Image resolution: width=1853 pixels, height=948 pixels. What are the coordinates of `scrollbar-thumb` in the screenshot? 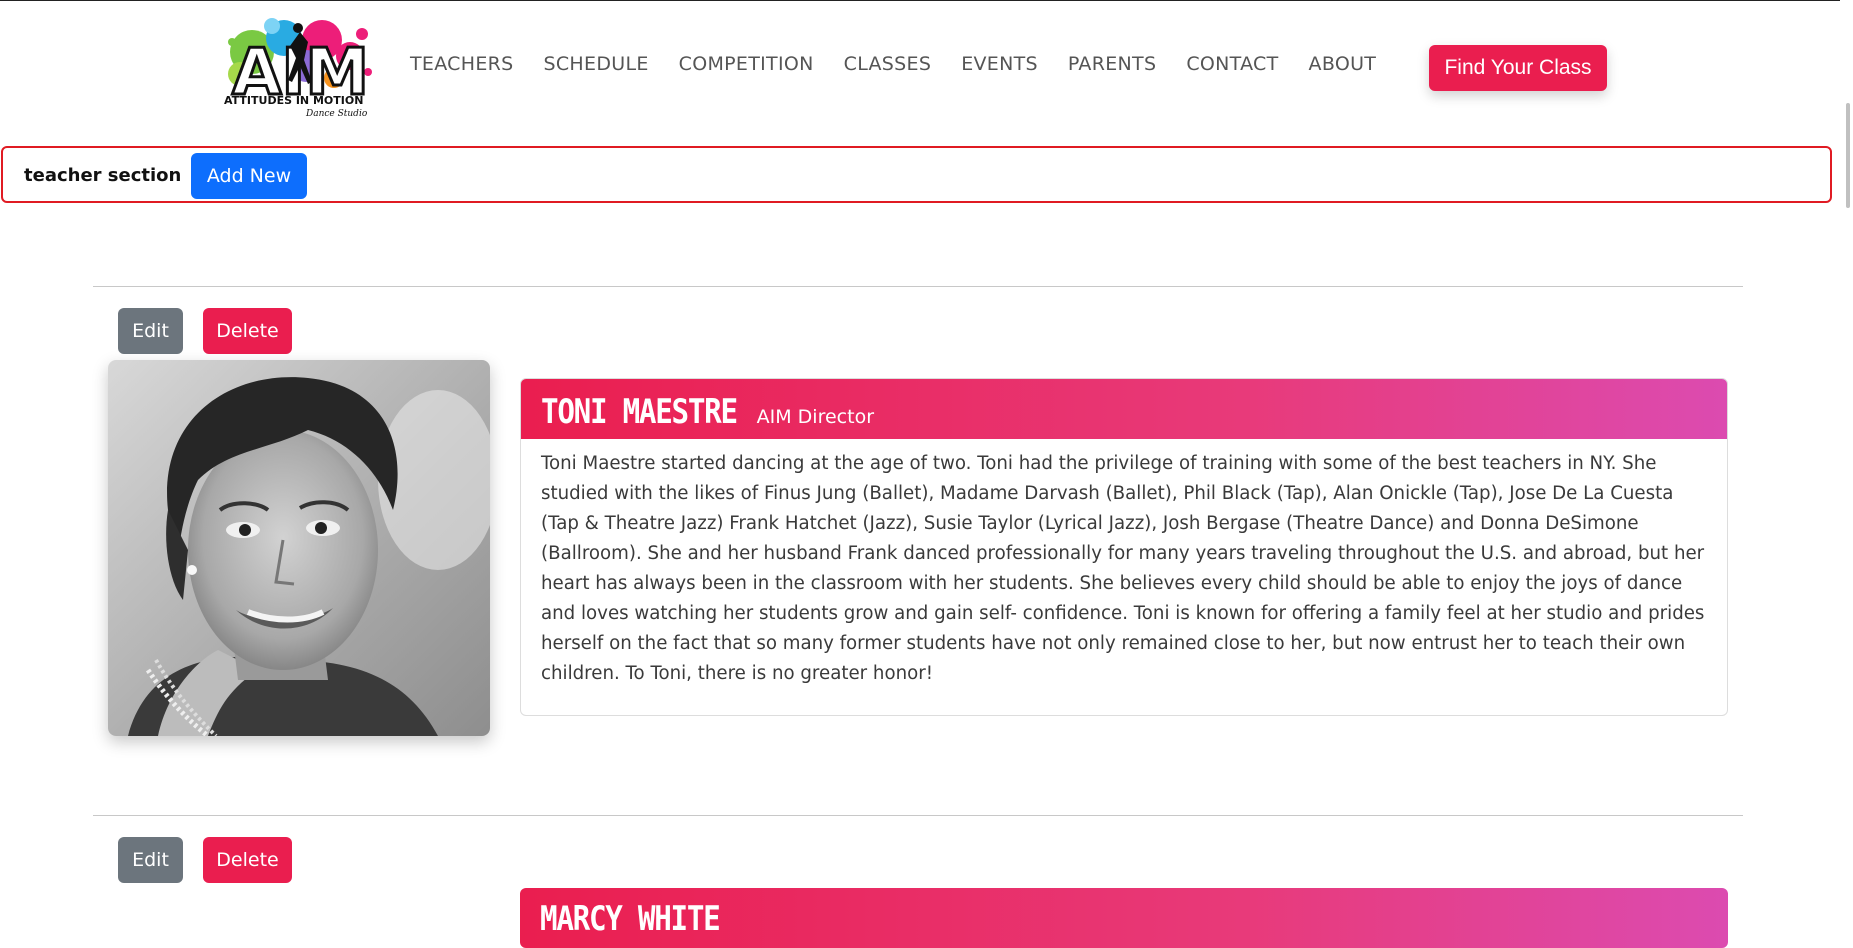 It's located at (1848, 155).